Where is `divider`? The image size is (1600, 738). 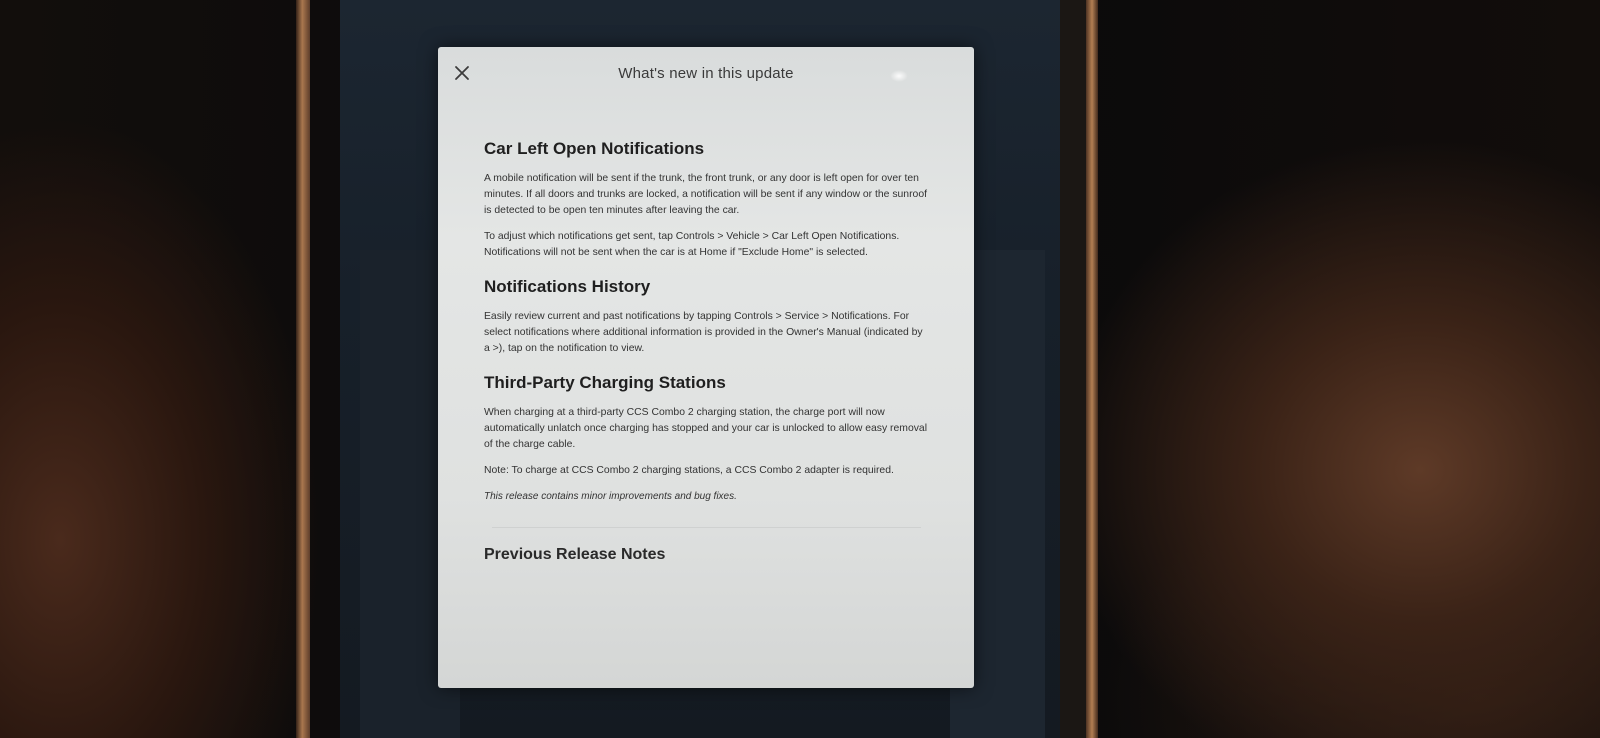 divider is located at coordinates (706, 527).